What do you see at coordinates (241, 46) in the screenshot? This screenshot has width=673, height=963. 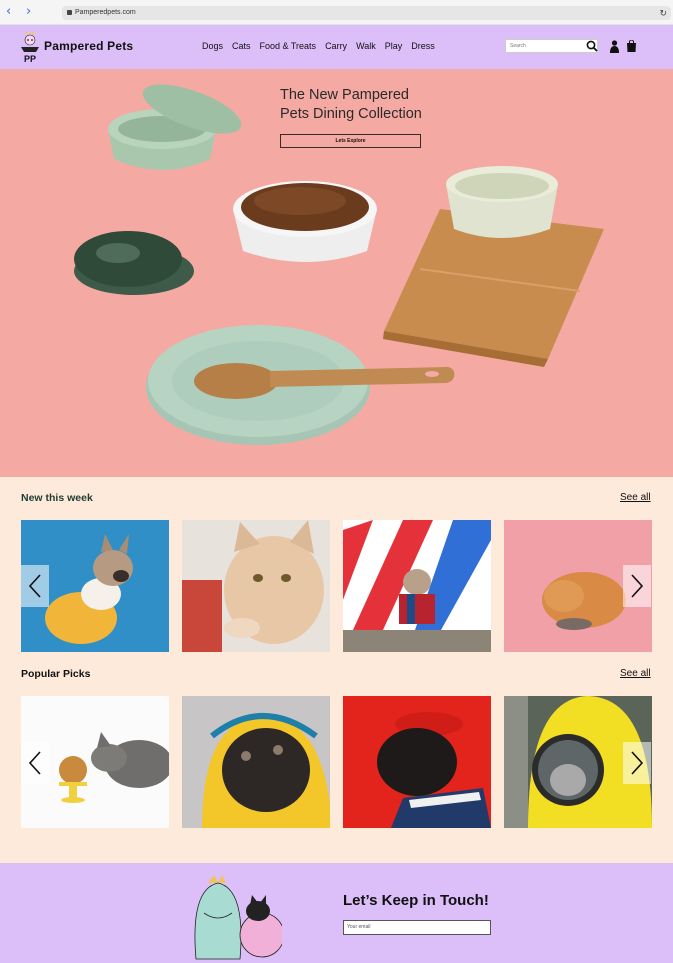 I see `nav-cats: Cats` at bounding box center [241, 46].